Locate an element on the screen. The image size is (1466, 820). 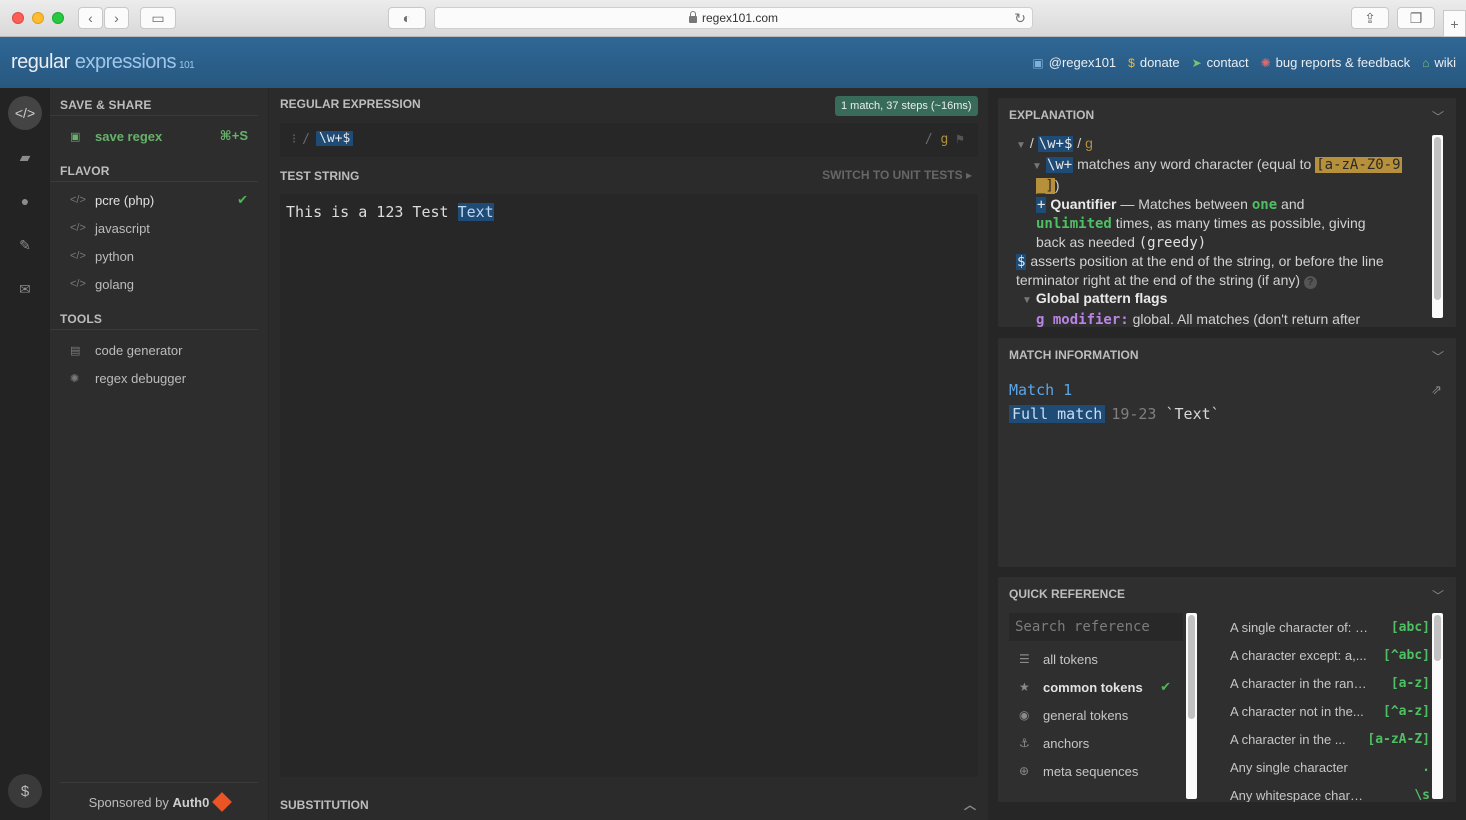
category-meta-sequences: ⊕ meta sequences is located at coordinates (1096, 771).